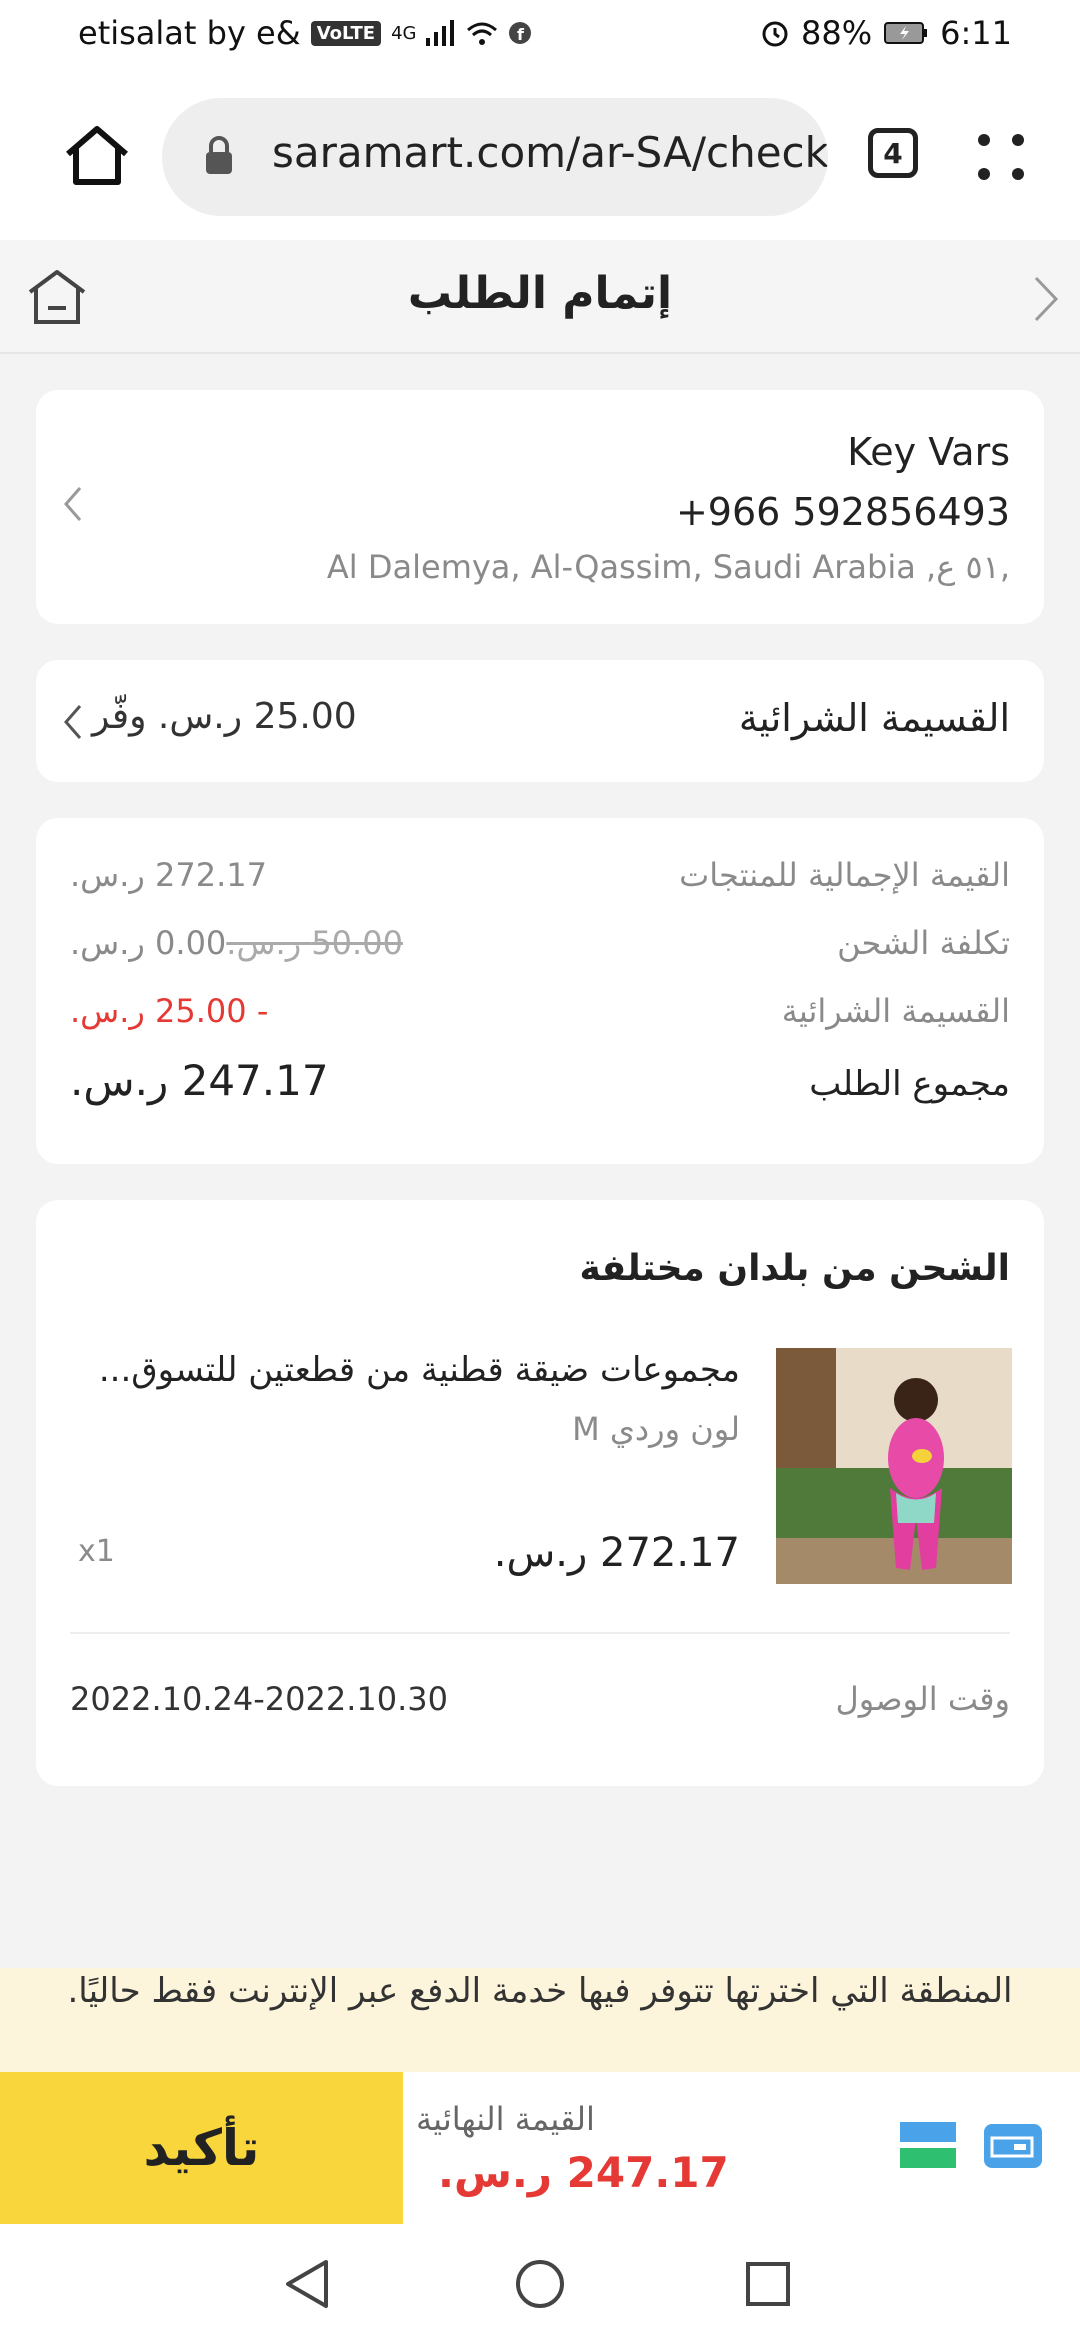 The width and height of the screenshot is (1080, 2340). Describe the element at coordinates (894, 1466) in the screenshot. I see `product-image` at that location.